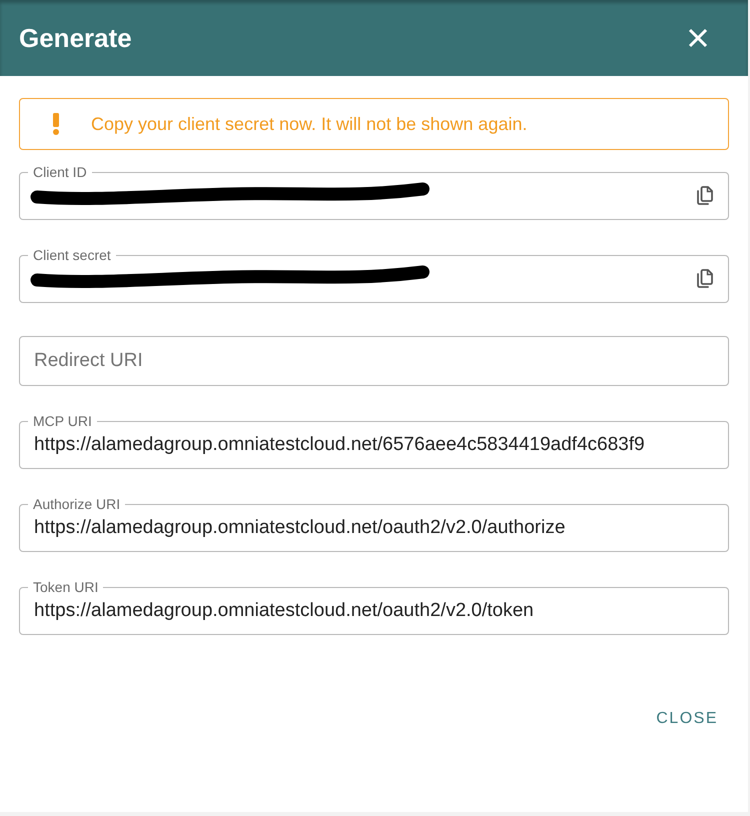  I want to click on field-label: Client ID, so click(60, 172).